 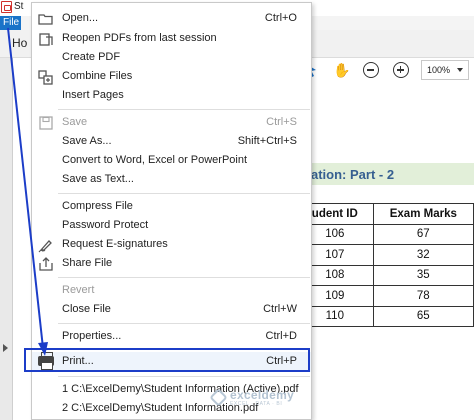 I want to click on pdf-app-icon, so click(x=6, y=7).